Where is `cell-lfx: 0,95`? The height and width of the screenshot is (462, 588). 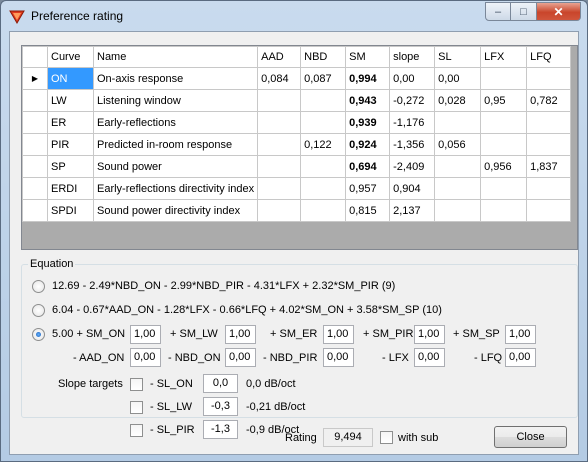 cell-lfx: 0,95 is located at coordinates (504, 100).